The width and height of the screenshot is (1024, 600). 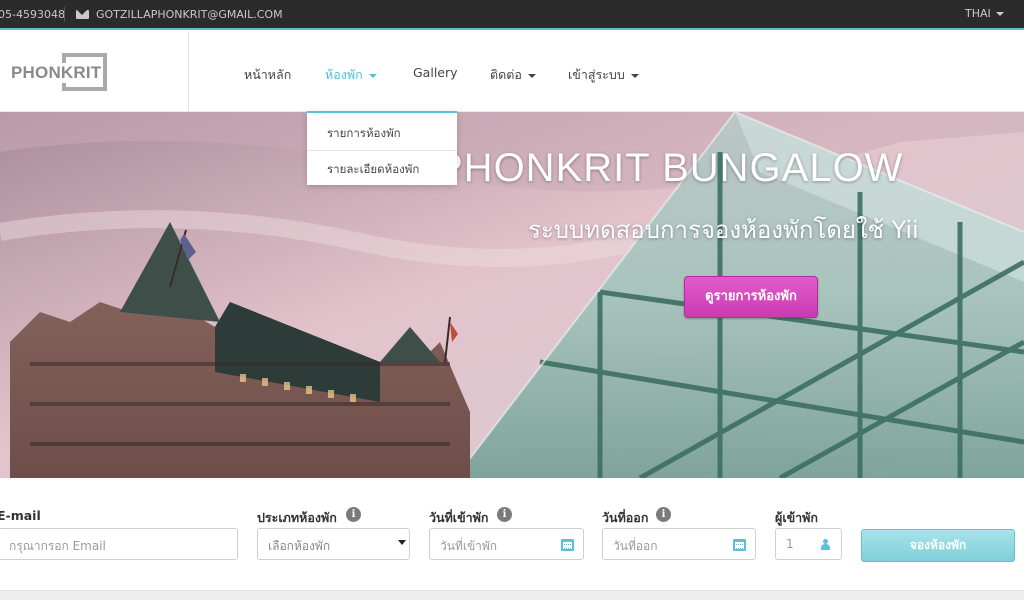 I want to click on nav-item-contact: ติดต่อ, so click(x=513, y=75).